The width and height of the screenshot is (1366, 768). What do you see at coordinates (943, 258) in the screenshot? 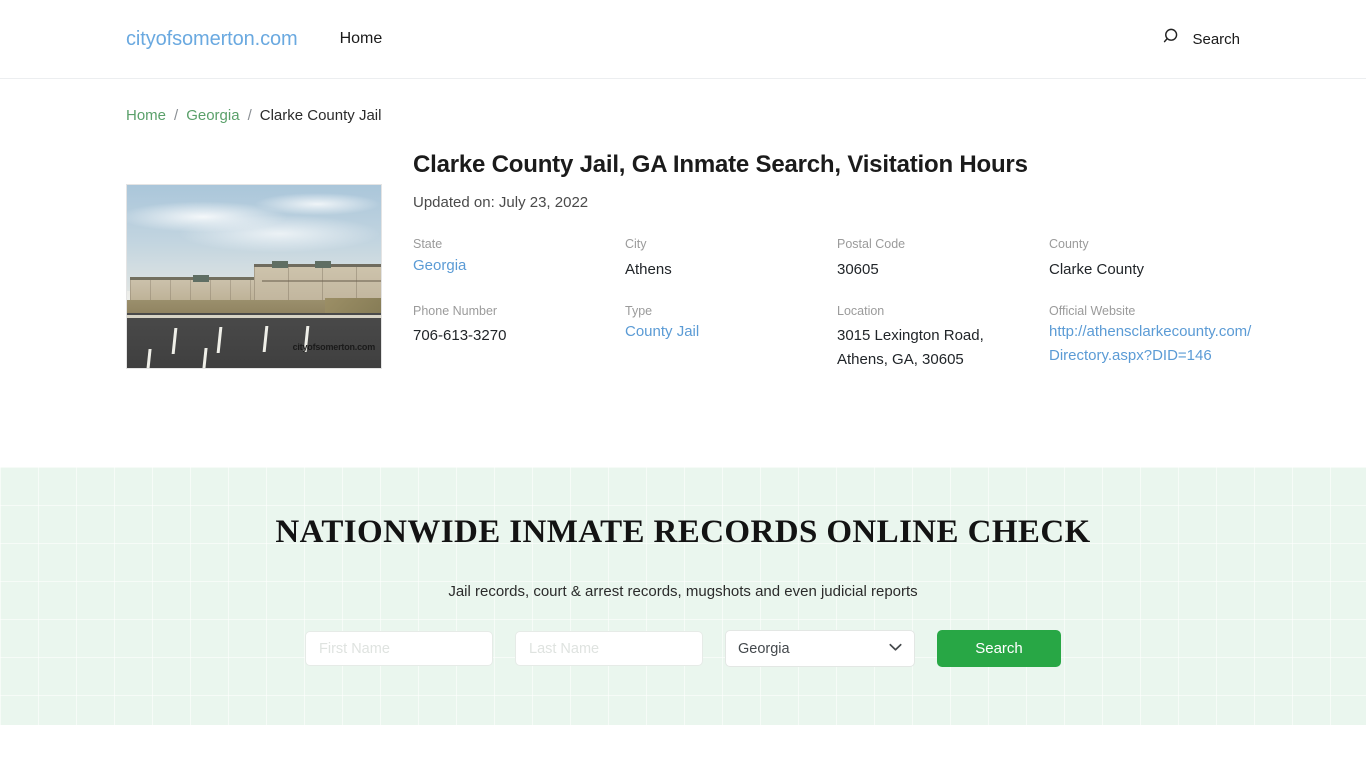
I see `info-cell-postal-code: Postal Code 30605` at bounding box center [943, 258].